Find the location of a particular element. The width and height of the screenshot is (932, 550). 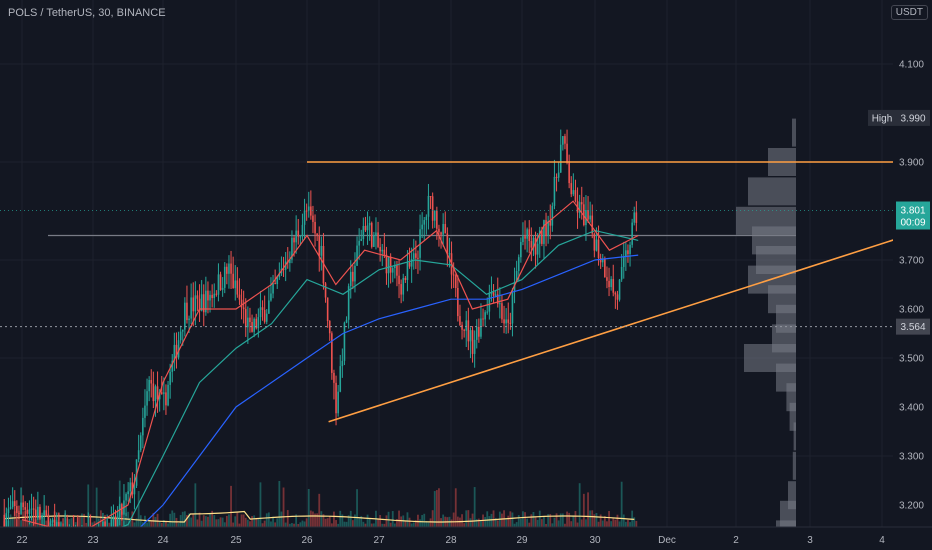

symbol-title: POLS / TetherUS, 30, BINANCE is located at coordinates (87, 13).